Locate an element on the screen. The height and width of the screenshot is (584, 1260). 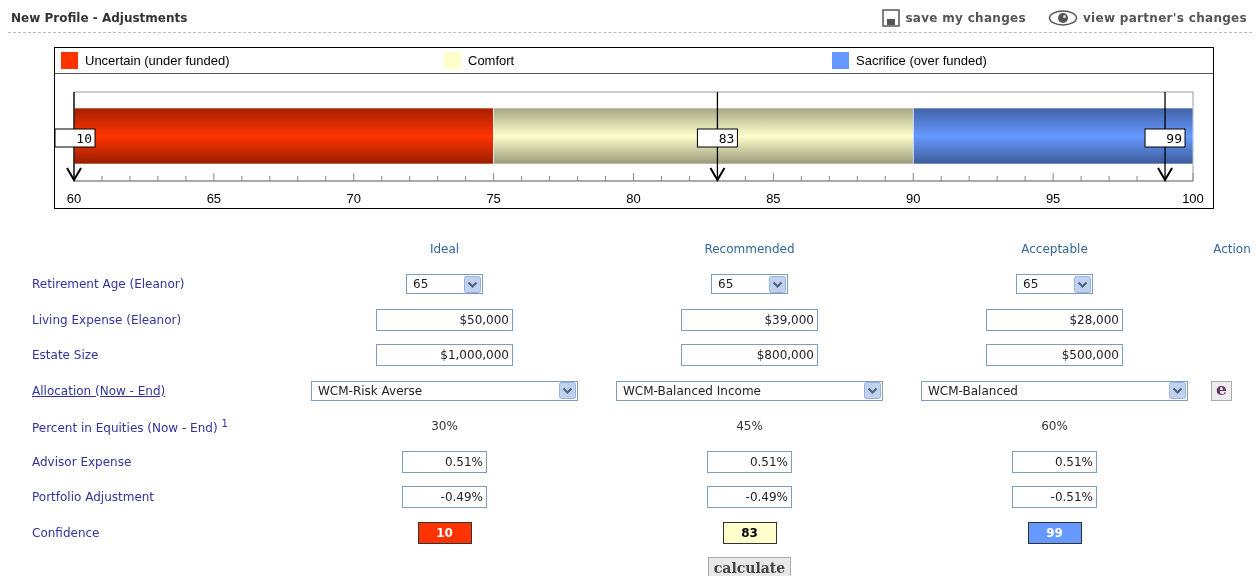
marker-label: 10 is located at coordinates (75, 138).